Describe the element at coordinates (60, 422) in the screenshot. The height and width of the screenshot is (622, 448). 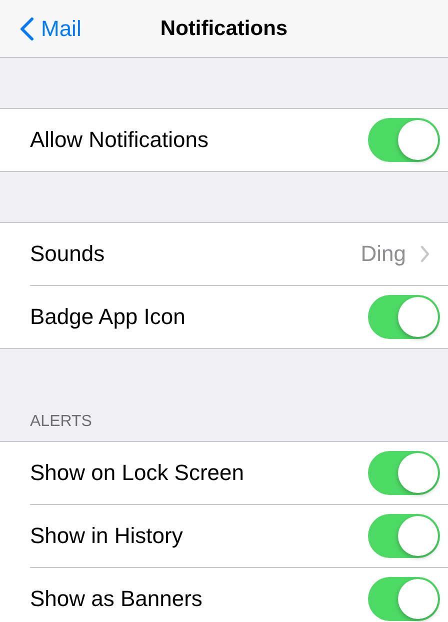
I see `section-header: ALERTS` at that location.